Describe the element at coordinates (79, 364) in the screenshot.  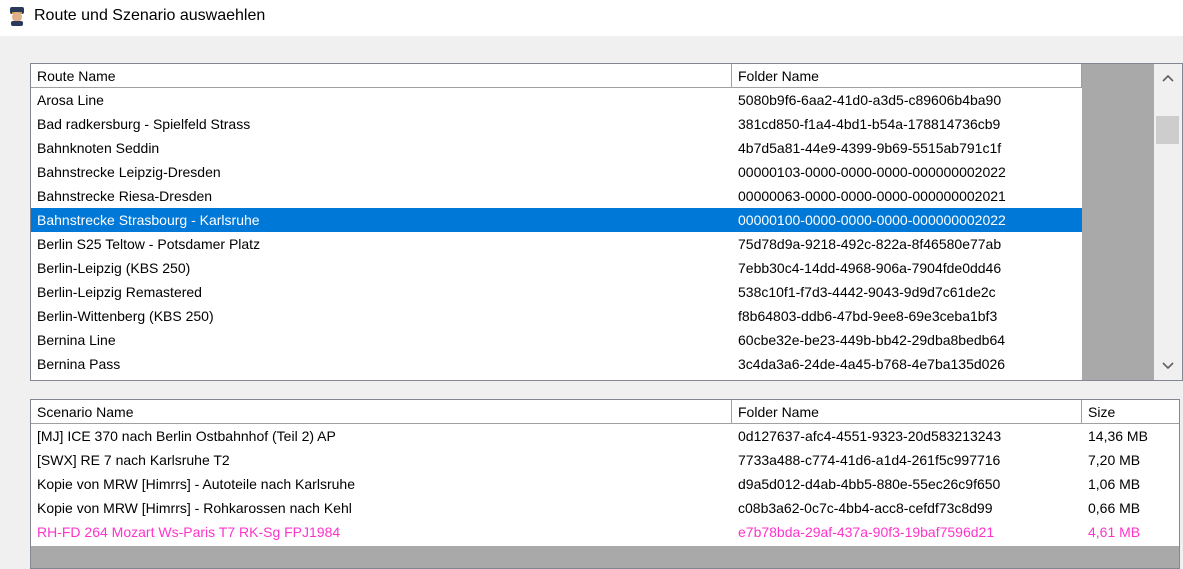
I see `route-name-cell: Bernina Pass` at that location.